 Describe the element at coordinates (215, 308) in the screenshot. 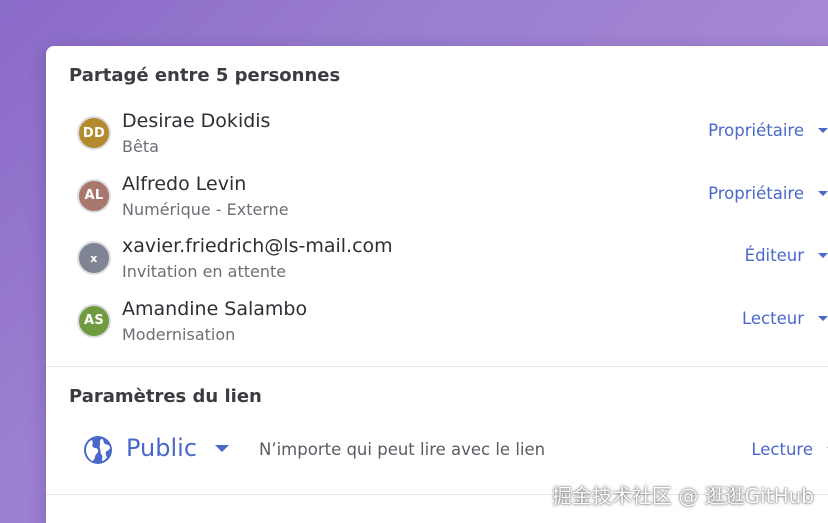

I see `person-name: Amandine Salambo` at that location.